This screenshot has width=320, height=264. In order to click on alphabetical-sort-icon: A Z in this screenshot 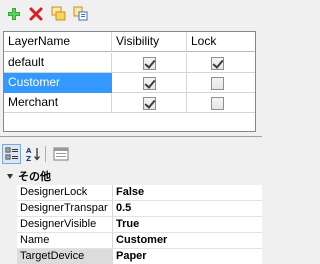, I will do `click(33, 154)`.